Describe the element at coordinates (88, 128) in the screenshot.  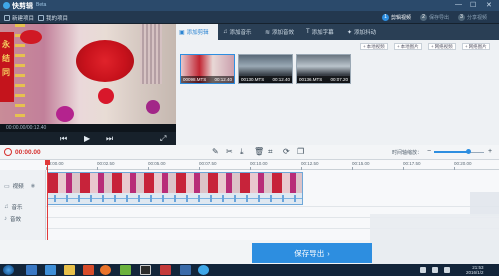
I see `preview-timebar: 00:00.00/00:12.40` at that location.